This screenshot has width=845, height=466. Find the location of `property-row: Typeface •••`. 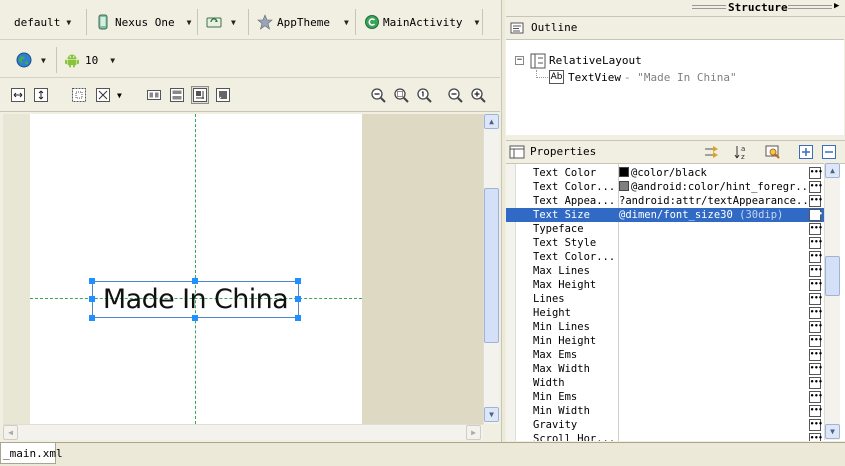

property-row: Typeface ••• is located at coordinates (665, 229).